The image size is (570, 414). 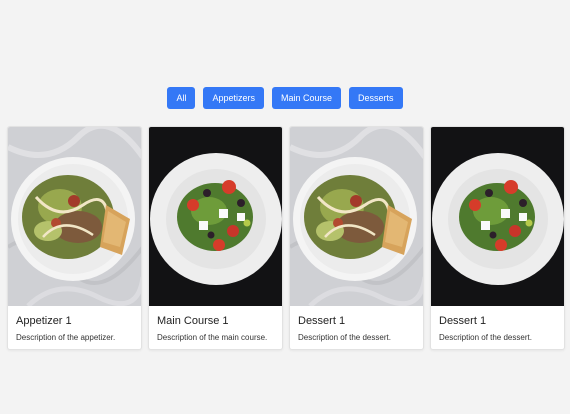 I want to click on card-title: Main Course 1, so click(x=193, y=321).